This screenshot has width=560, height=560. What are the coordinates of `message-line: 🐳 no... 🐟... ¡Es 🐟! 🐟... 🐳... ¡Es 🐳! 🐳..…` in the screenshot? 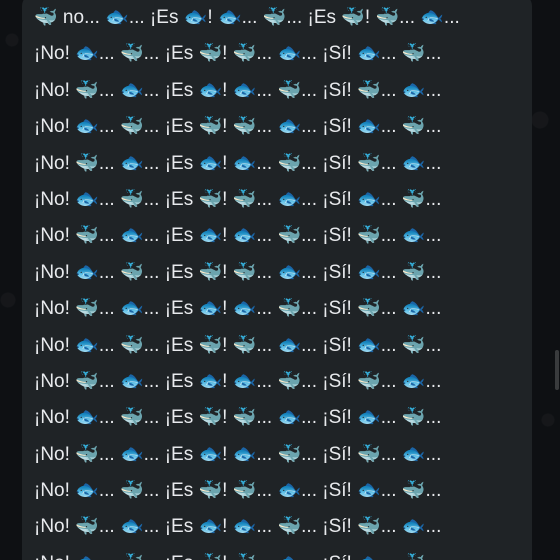 It's located at (247, 17).